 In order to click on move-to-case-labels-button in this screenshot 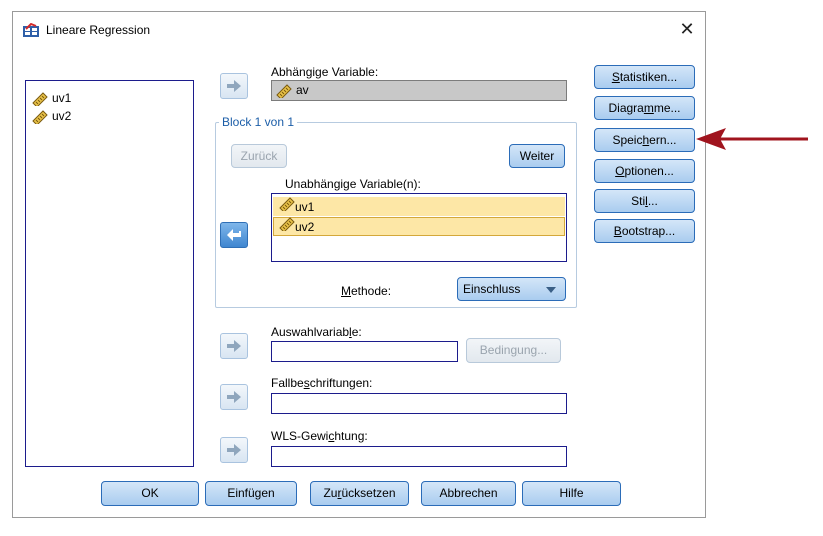, I will do `click(234, 397)`.